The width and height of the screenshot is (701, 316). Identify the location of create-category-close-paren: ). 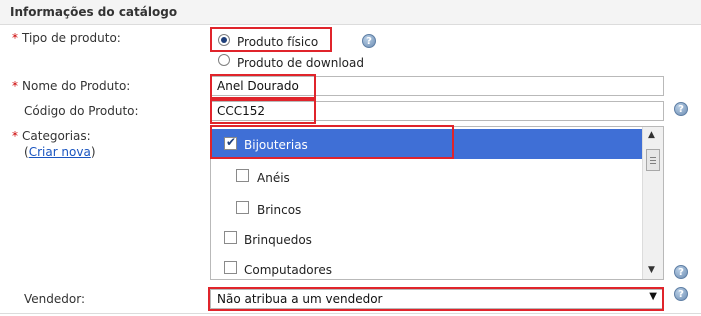
(93, 152).